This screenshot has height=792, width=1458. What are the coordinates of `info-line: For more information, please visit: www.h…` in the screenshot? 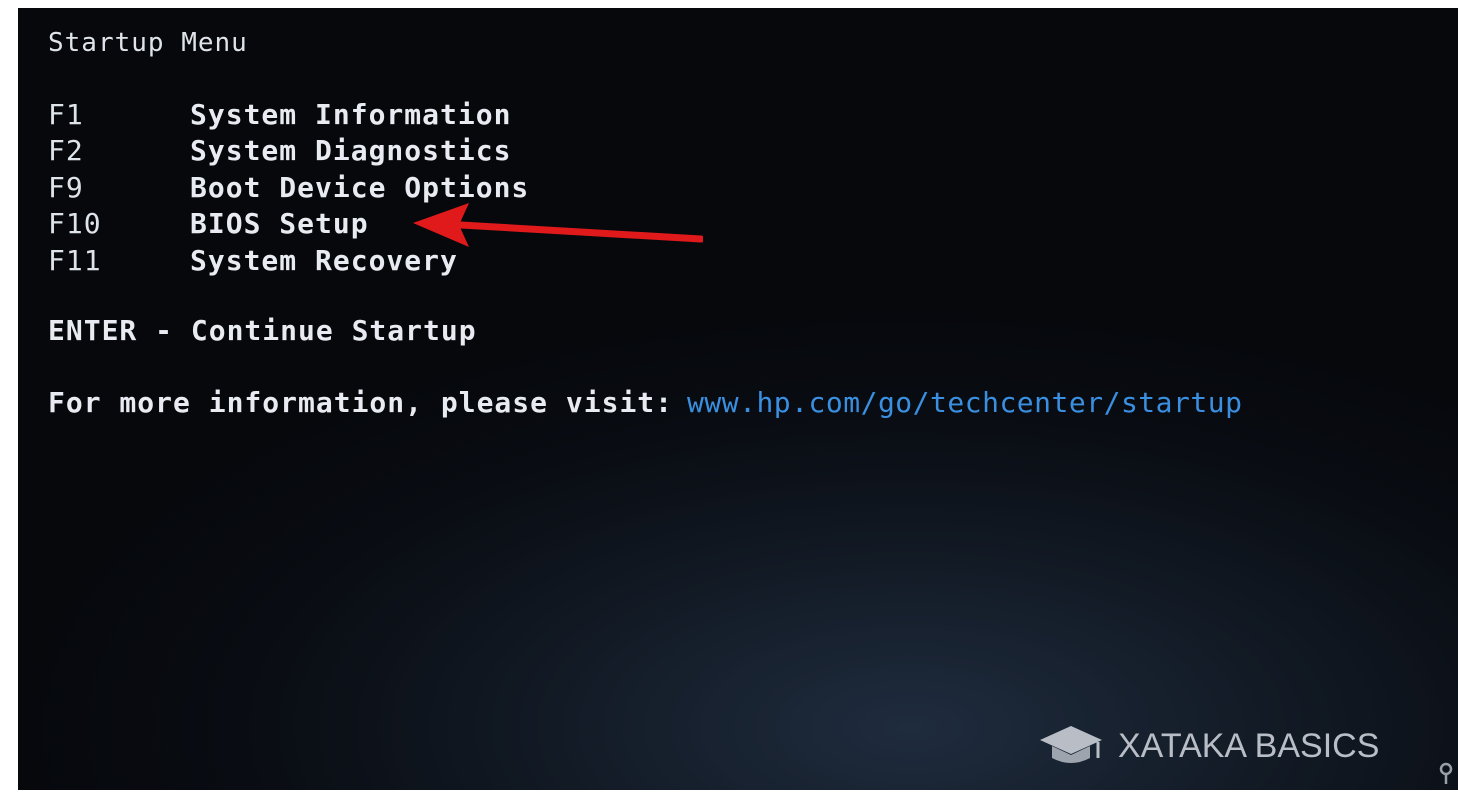 It's located at (645, 402).